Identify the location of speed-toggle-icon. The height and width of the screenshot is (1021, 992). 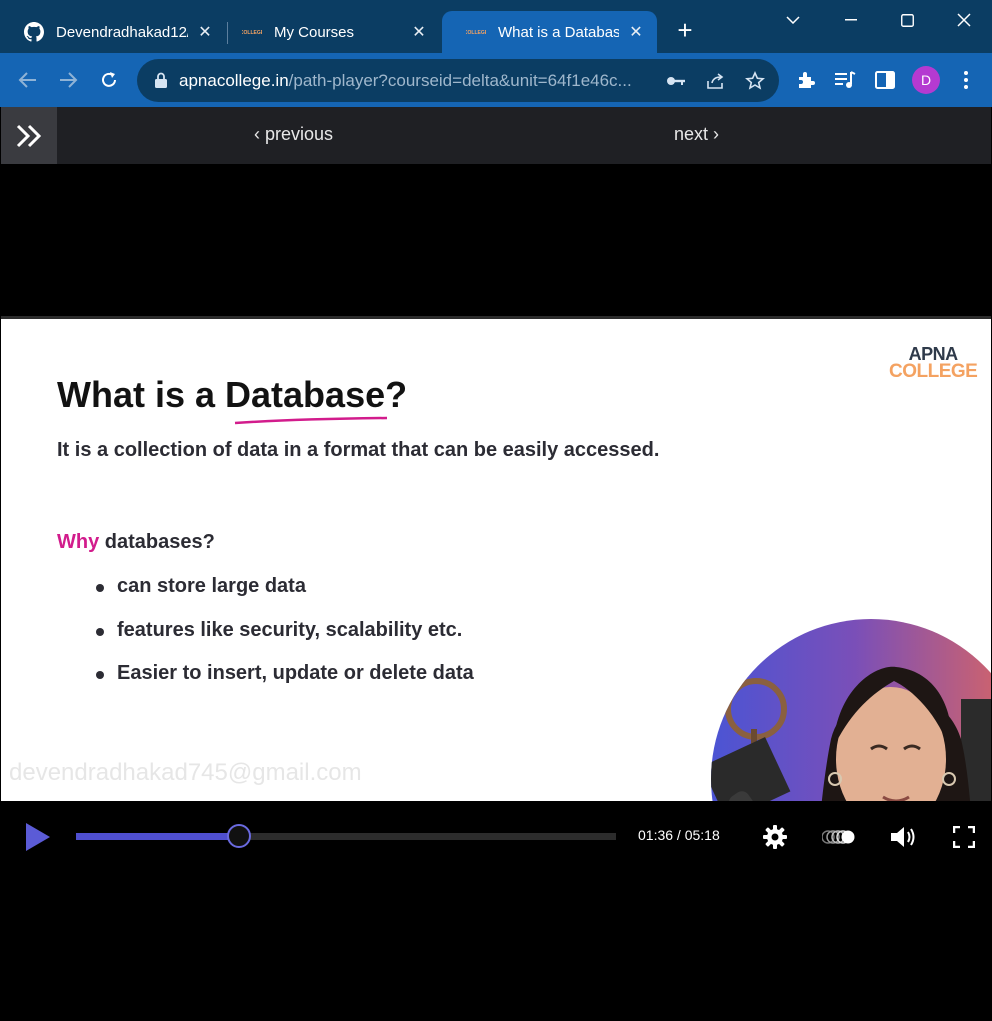
(839, 837).